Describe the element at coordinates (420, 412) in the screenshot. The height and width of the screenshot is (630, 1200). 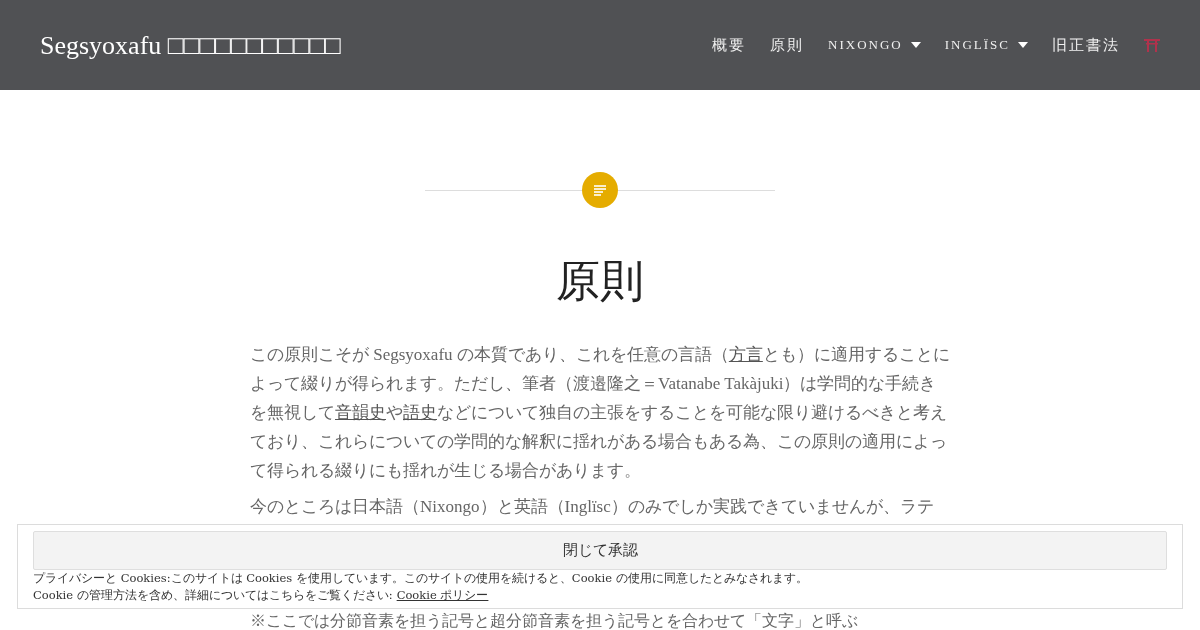
I see `text-link: 語史` at that location.